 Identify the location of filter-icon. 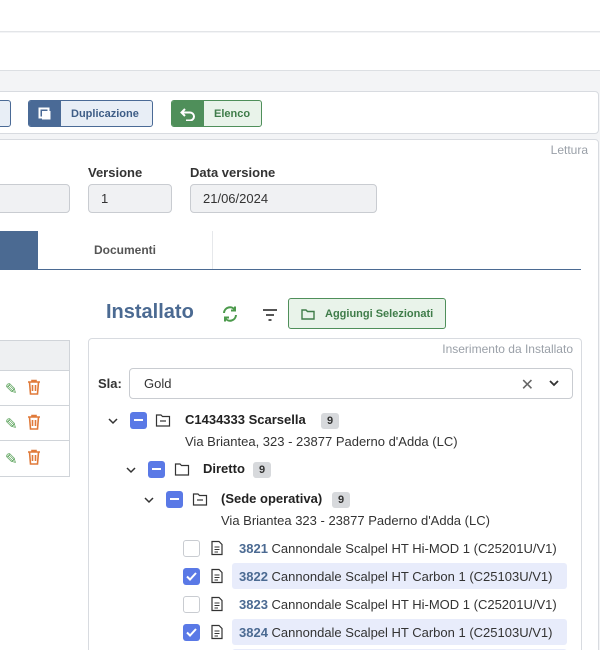
(270, 315).